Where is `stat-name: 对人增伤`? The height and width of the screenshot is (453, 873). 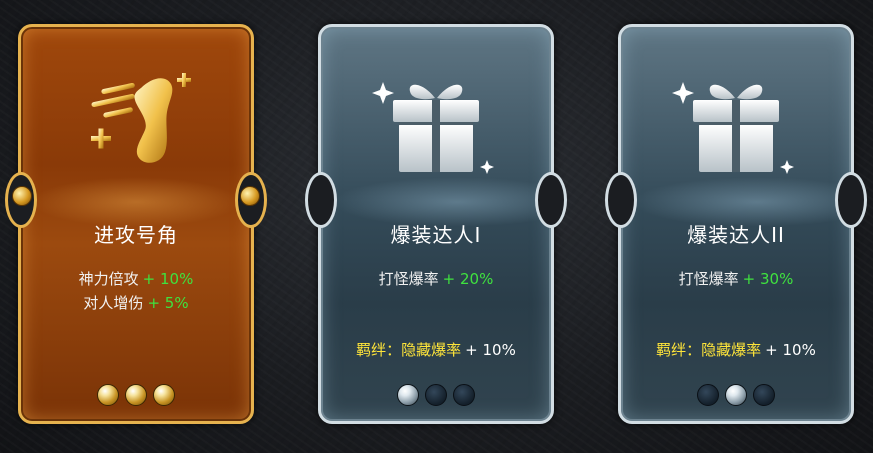
stat-name: 对人增伤 is located at coordinates (113, 303).